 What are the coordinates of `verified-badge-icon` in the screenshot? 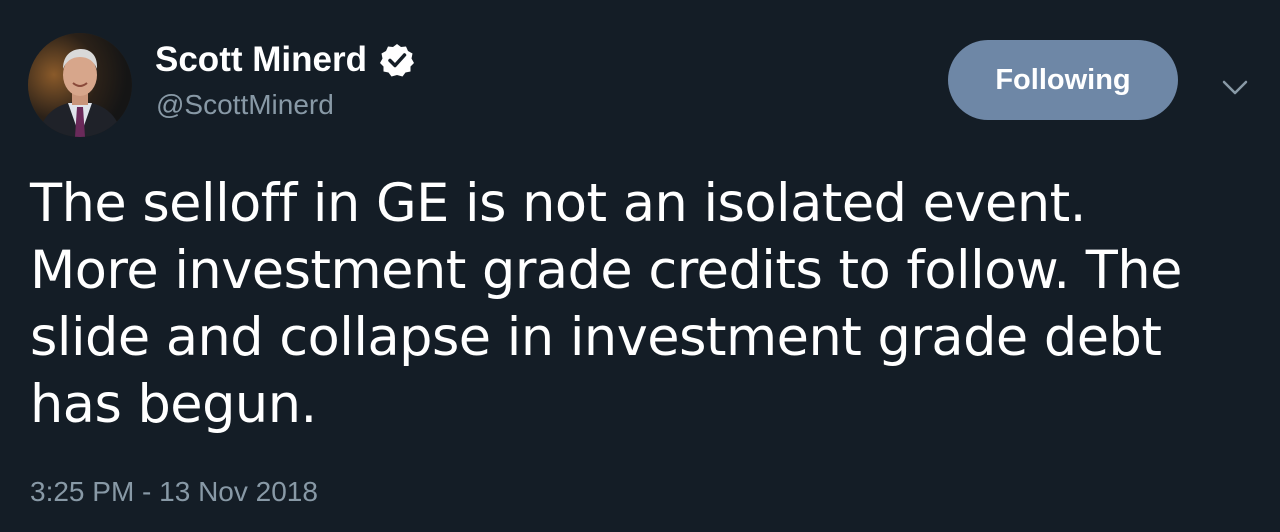 It's located at (396, 60).